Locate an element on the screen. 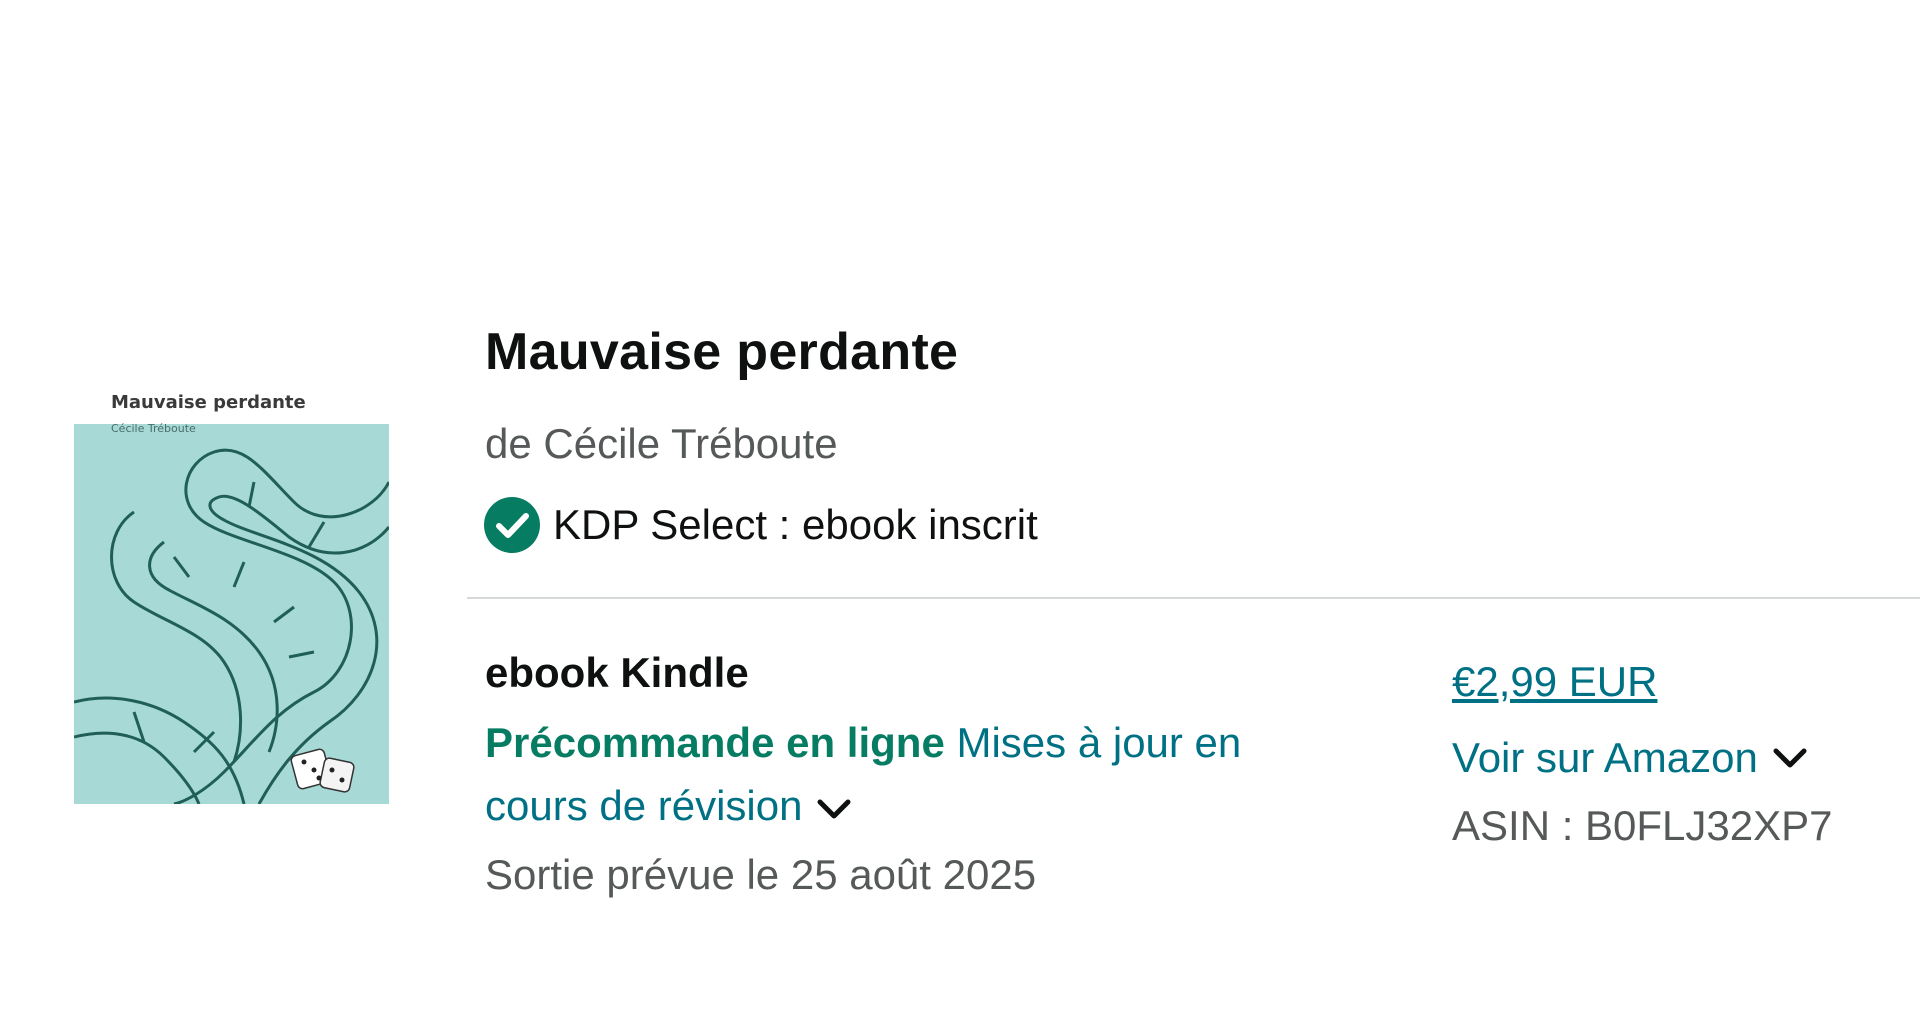 The width and height of the screenshot is (1920, 1016). view-on-amazon-link: Voir sur Amazon is located at coordinates (1631, 758).